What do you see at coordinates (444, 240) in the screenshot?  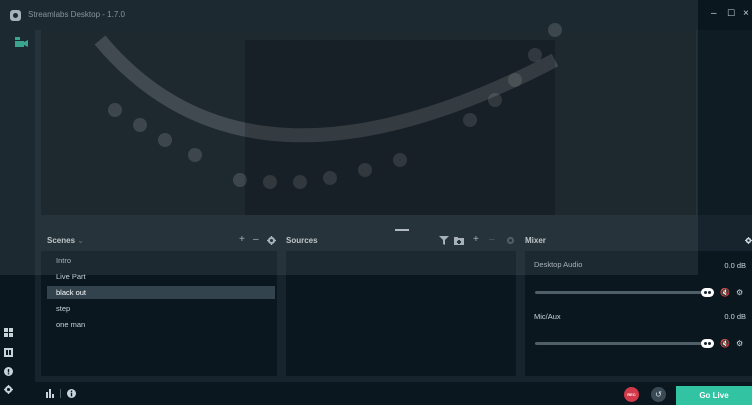 I see `source-filters-icon` at bounding box center [444, 240].